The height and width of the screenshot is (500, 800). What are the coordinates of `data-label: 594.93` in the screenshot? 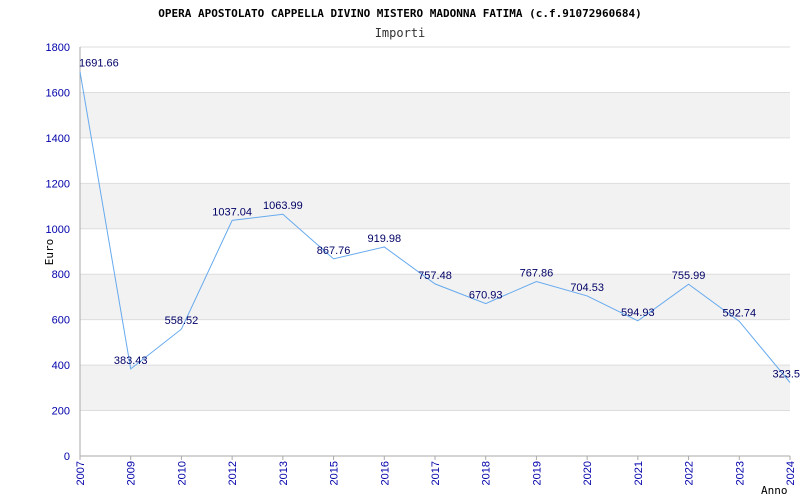 It's located at (638, 313).